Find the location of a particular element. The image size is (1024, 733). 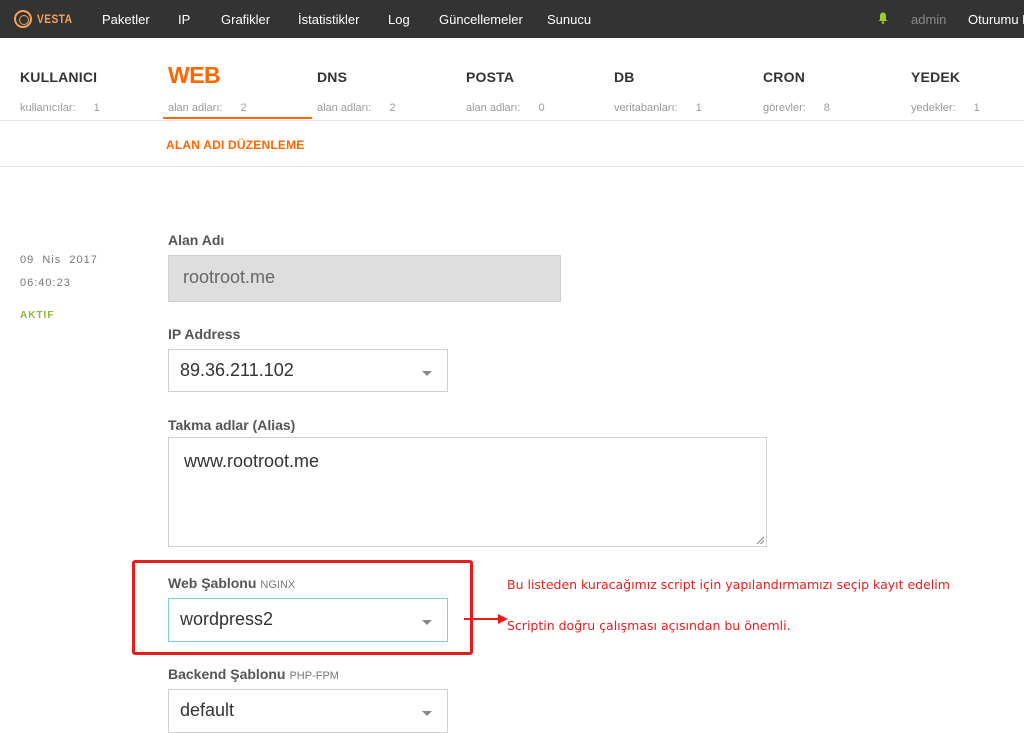

page-title: ALAN ADI DÜZENLEME is located at coordinates (235, 145).